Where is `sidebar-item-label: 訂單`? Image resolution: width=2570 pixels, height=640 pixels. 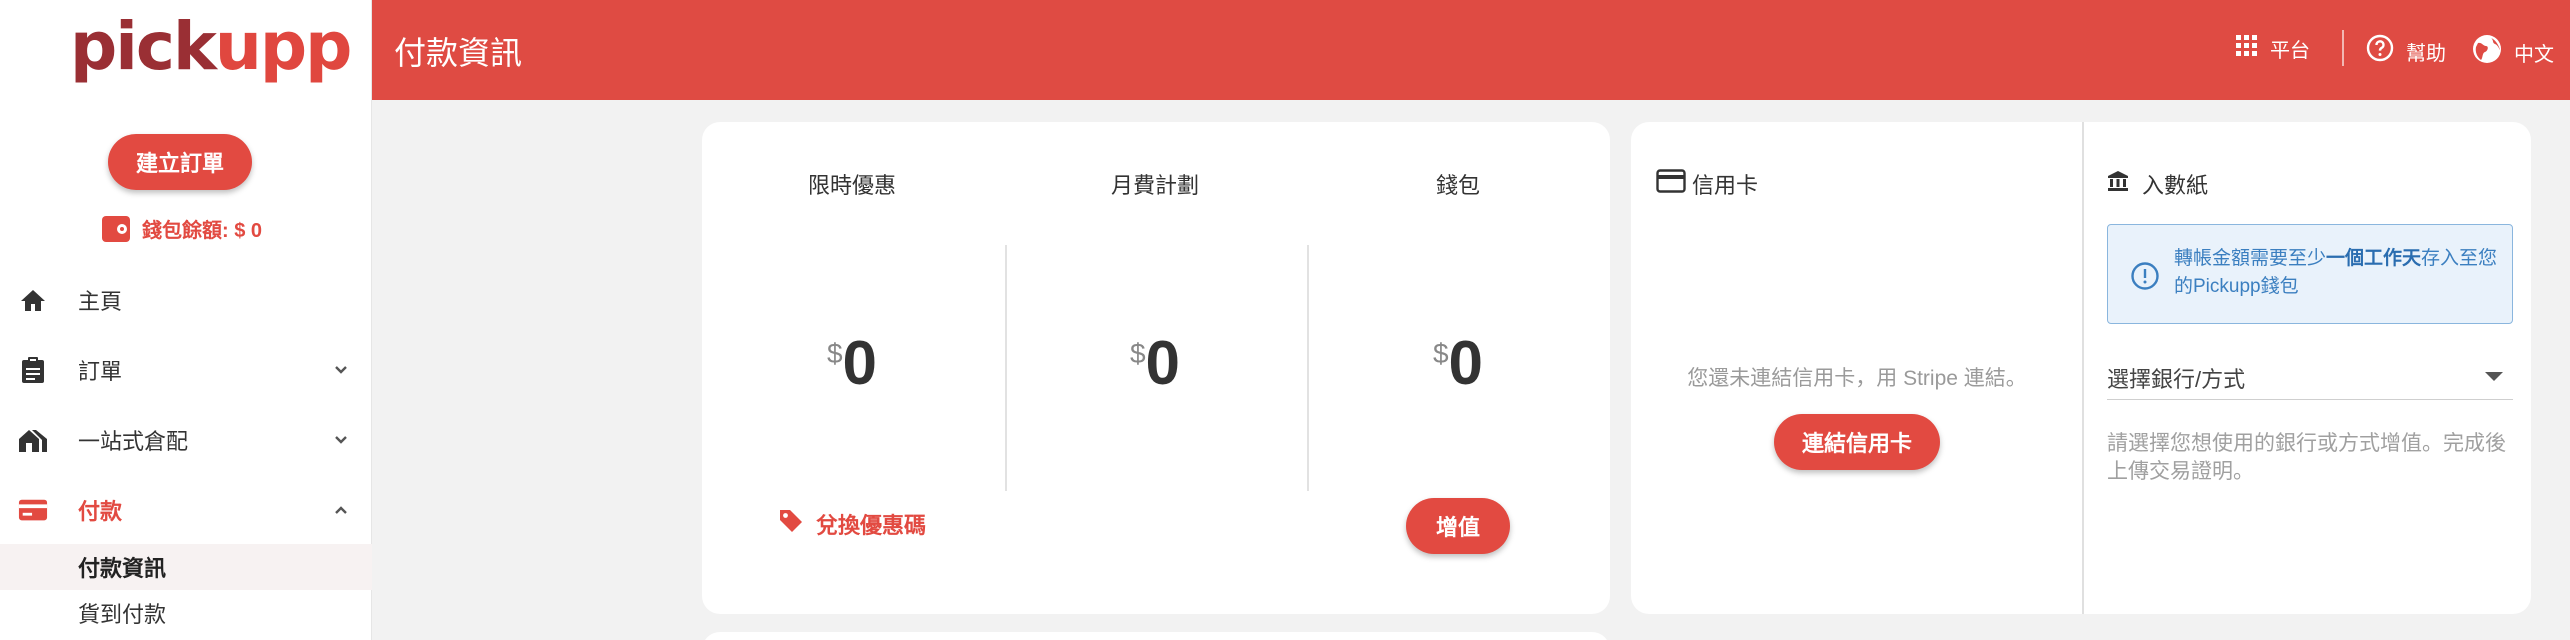
sidebar-item-label: 訂單 is located at coordinates (100, 371).